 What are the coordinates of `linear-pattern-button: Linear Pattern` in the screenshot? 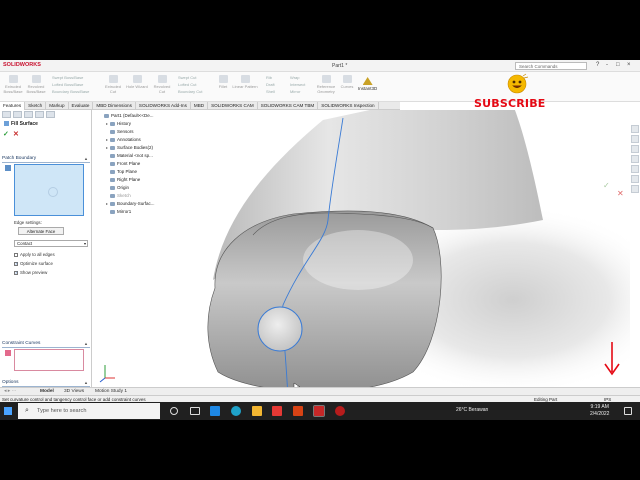 It's located at (245, 82).